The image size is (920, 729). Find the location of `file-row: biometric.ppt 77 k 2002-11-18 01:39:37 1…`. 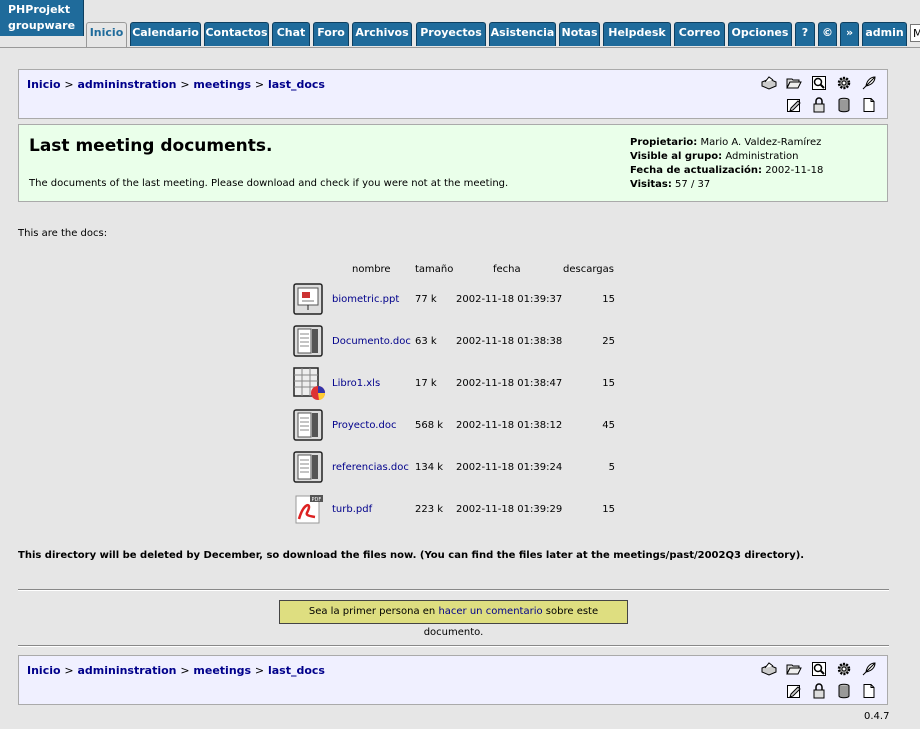

file-row: biometric.ppt 77 k 2002-11-18 01:39:37 1… is located at coordinates (460, 300).